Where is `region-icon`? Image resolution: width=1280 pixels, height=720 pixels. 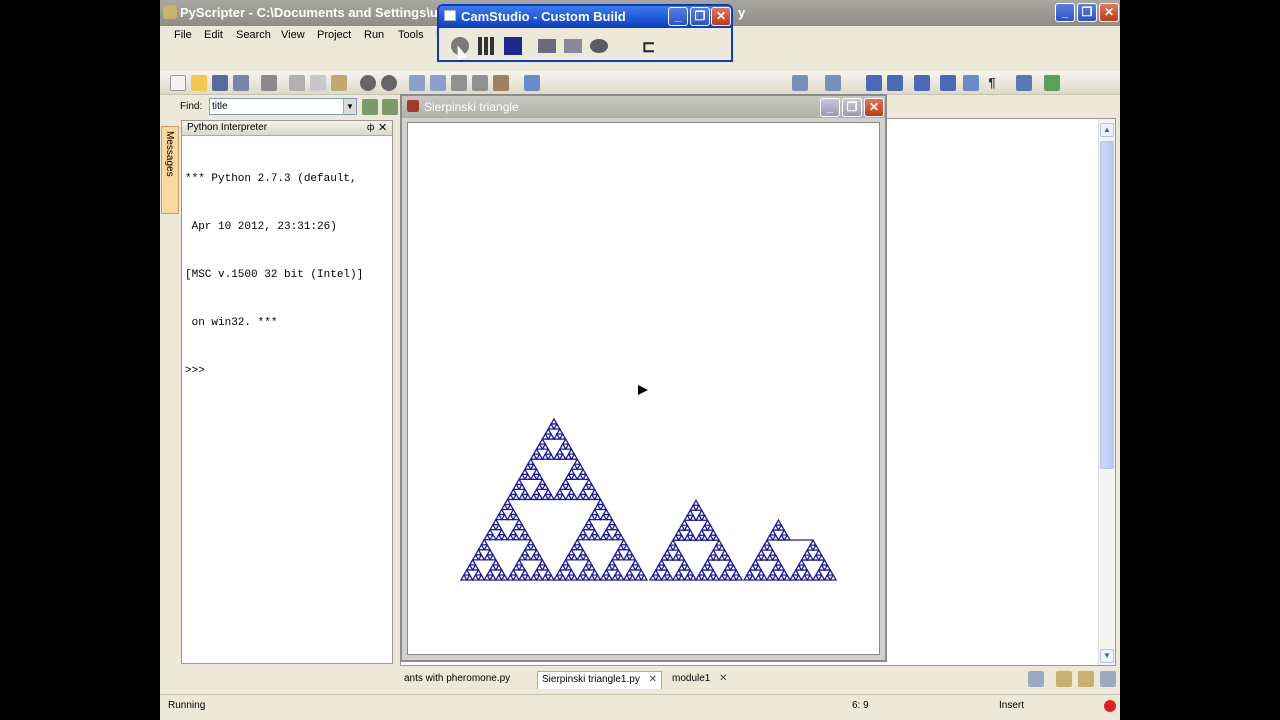 region-icon is located at coordinates (547, 46).